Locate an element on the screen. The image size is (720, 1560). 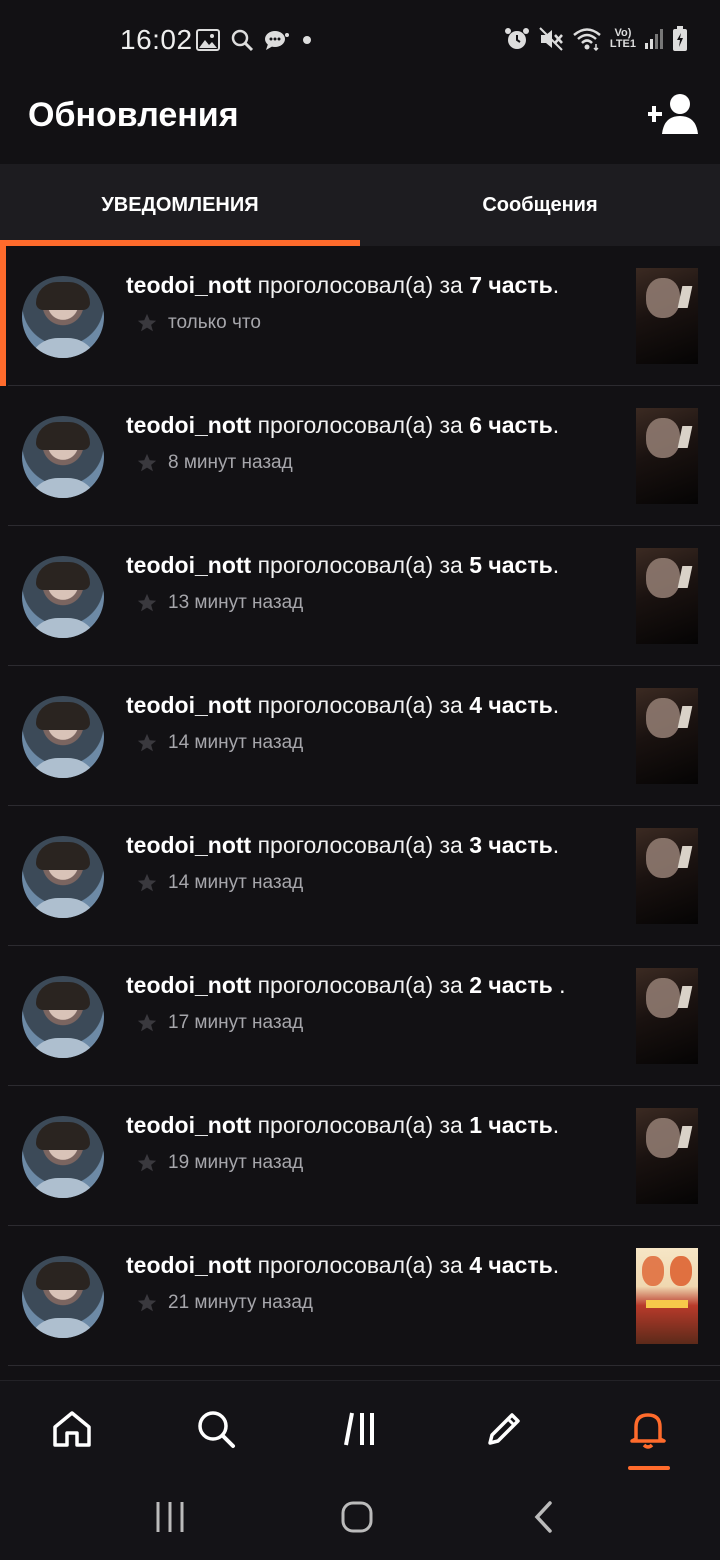
status-bar: 16:02 Vo) LTE1 is located at coordinates (360, 42).